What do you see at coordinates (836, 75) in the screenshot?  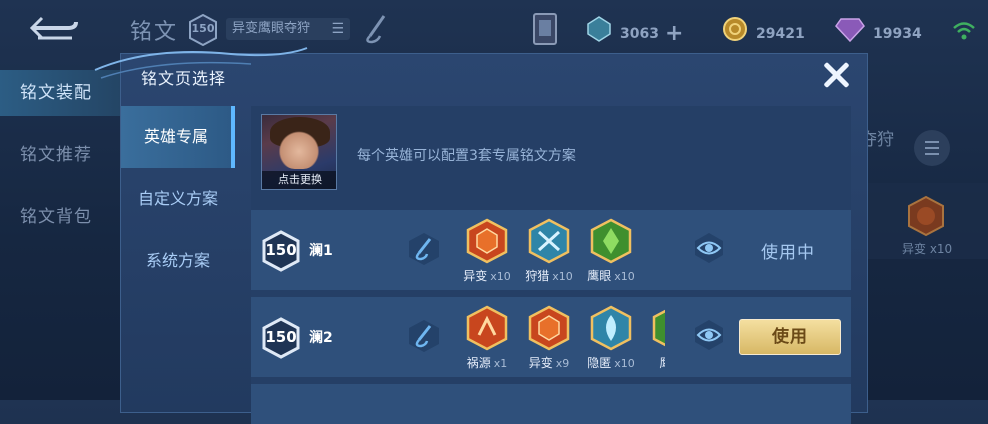 I see `close-icon` at bounding box center [836, 75].